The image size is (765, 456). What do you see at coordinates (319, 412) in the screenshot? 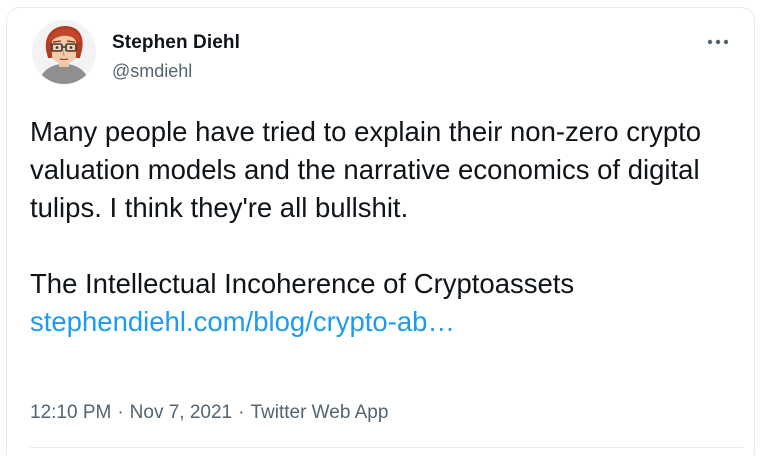
I see `tweet-source: Twitter Web App` at bounding box center [319, 412].